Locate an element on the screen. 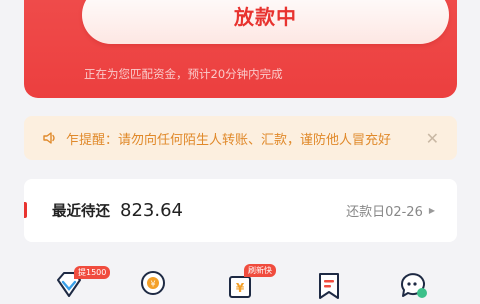  diamond-badge: 提1500 is located at coordinates (92, 272).